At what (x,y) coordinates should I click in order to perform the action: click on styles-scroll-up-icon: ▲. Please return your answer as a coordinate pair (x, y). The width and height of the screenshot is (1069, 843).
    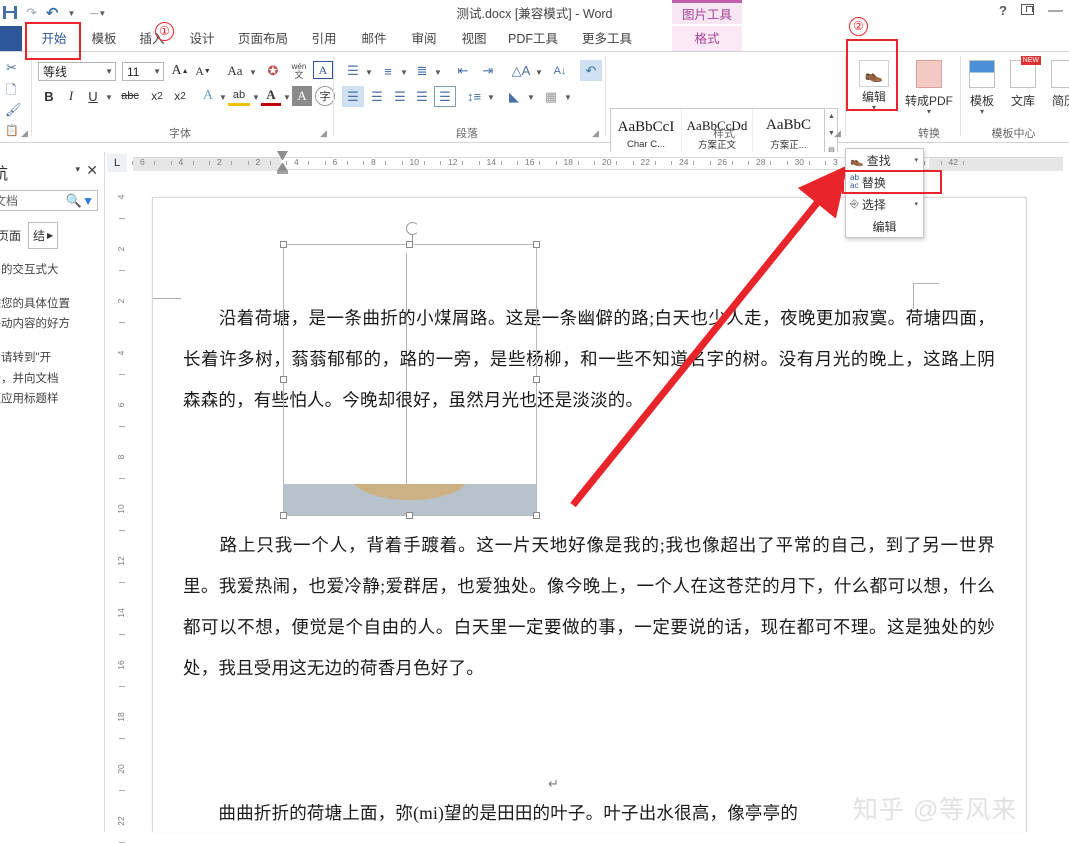
    Looking at the image, I should click on (831, 117).